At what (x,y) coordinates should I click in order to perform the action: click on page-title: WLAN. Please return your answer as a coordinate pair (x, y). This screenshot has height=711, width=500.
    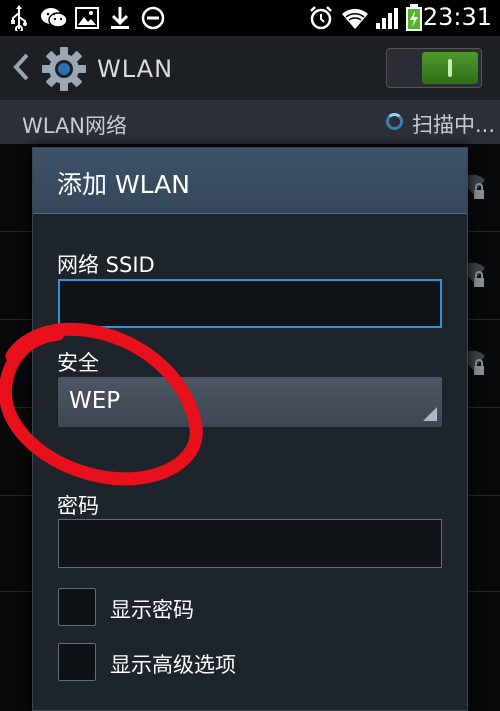
    Looking at the image, I should click on (135, 69).